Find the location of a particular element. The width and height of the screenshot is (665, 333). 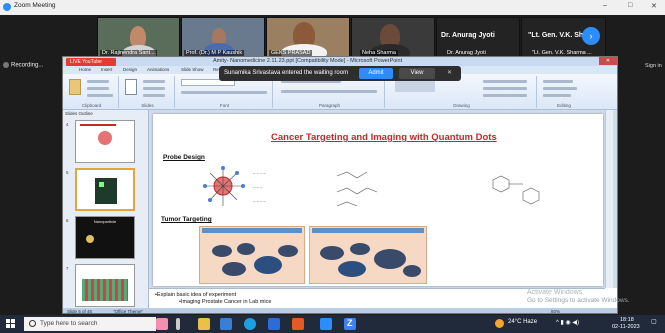

gallery-next-button: › is located at coordinates (591, 36).